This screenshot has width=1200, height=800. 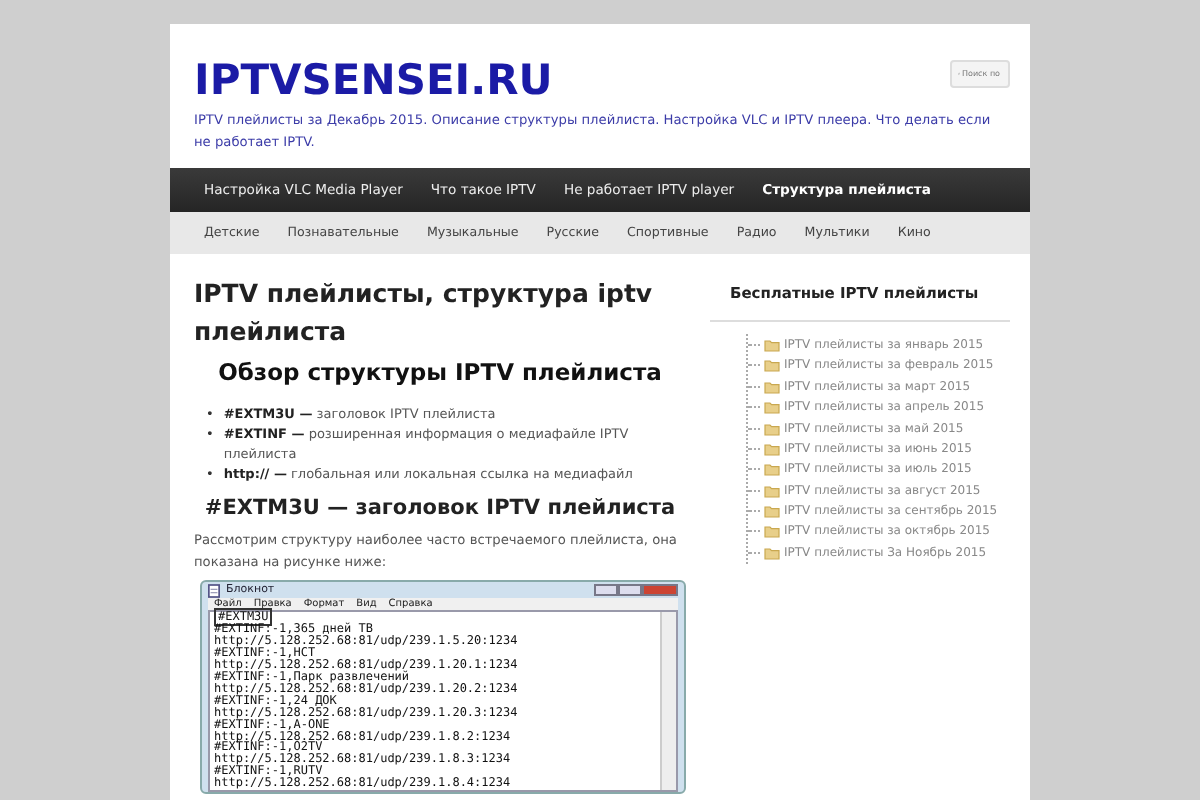 I want to click on site-title: IPTVSENSEI.RU, so click(x=373, y=81).